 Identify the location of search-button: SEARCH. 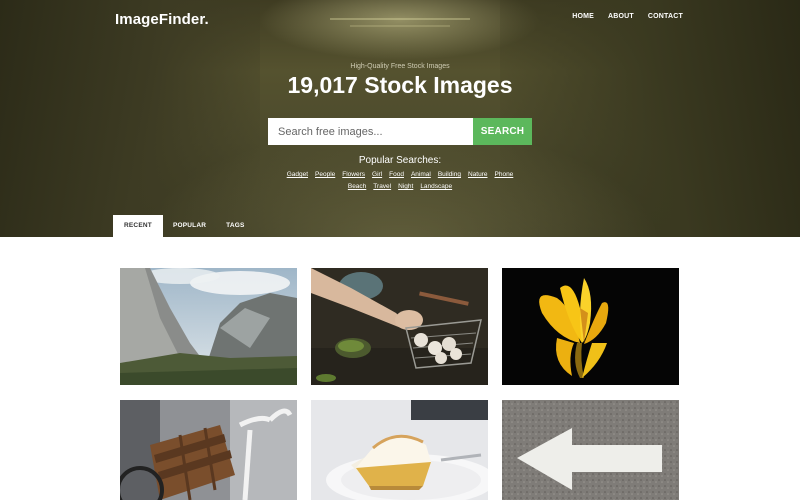
(502, 131).